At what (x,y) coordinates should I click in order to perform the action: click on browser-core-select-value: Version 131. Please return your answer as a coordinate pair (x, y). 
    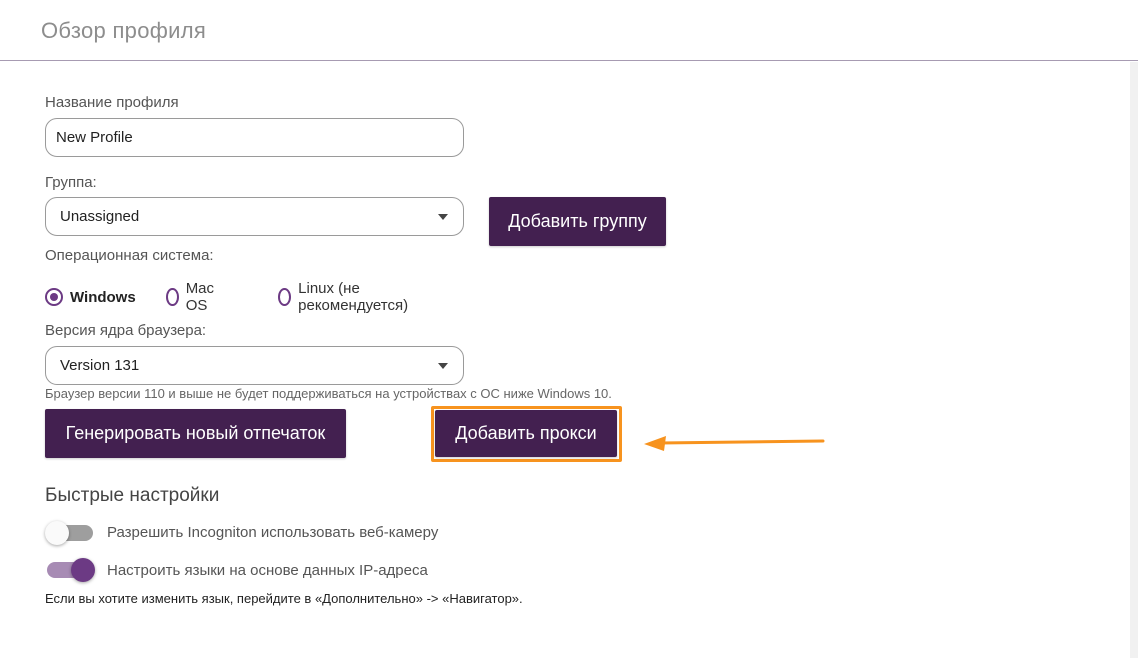
    Looking at the image, I should click on (100, 365).